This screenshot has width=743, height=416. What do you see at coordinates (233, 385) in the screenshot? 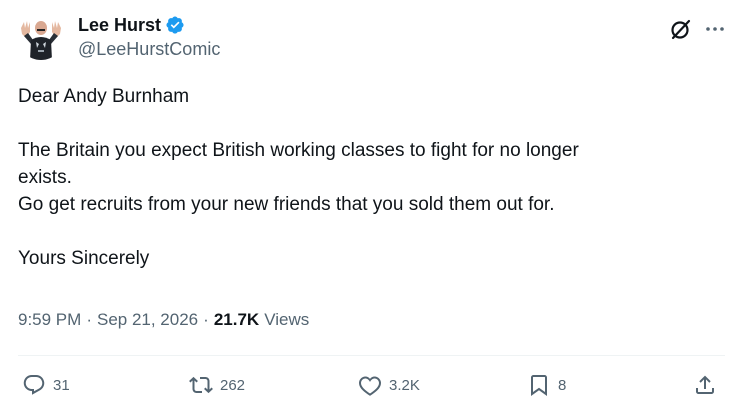
I see `repost-count: 262` at bounding box center [233, 385].